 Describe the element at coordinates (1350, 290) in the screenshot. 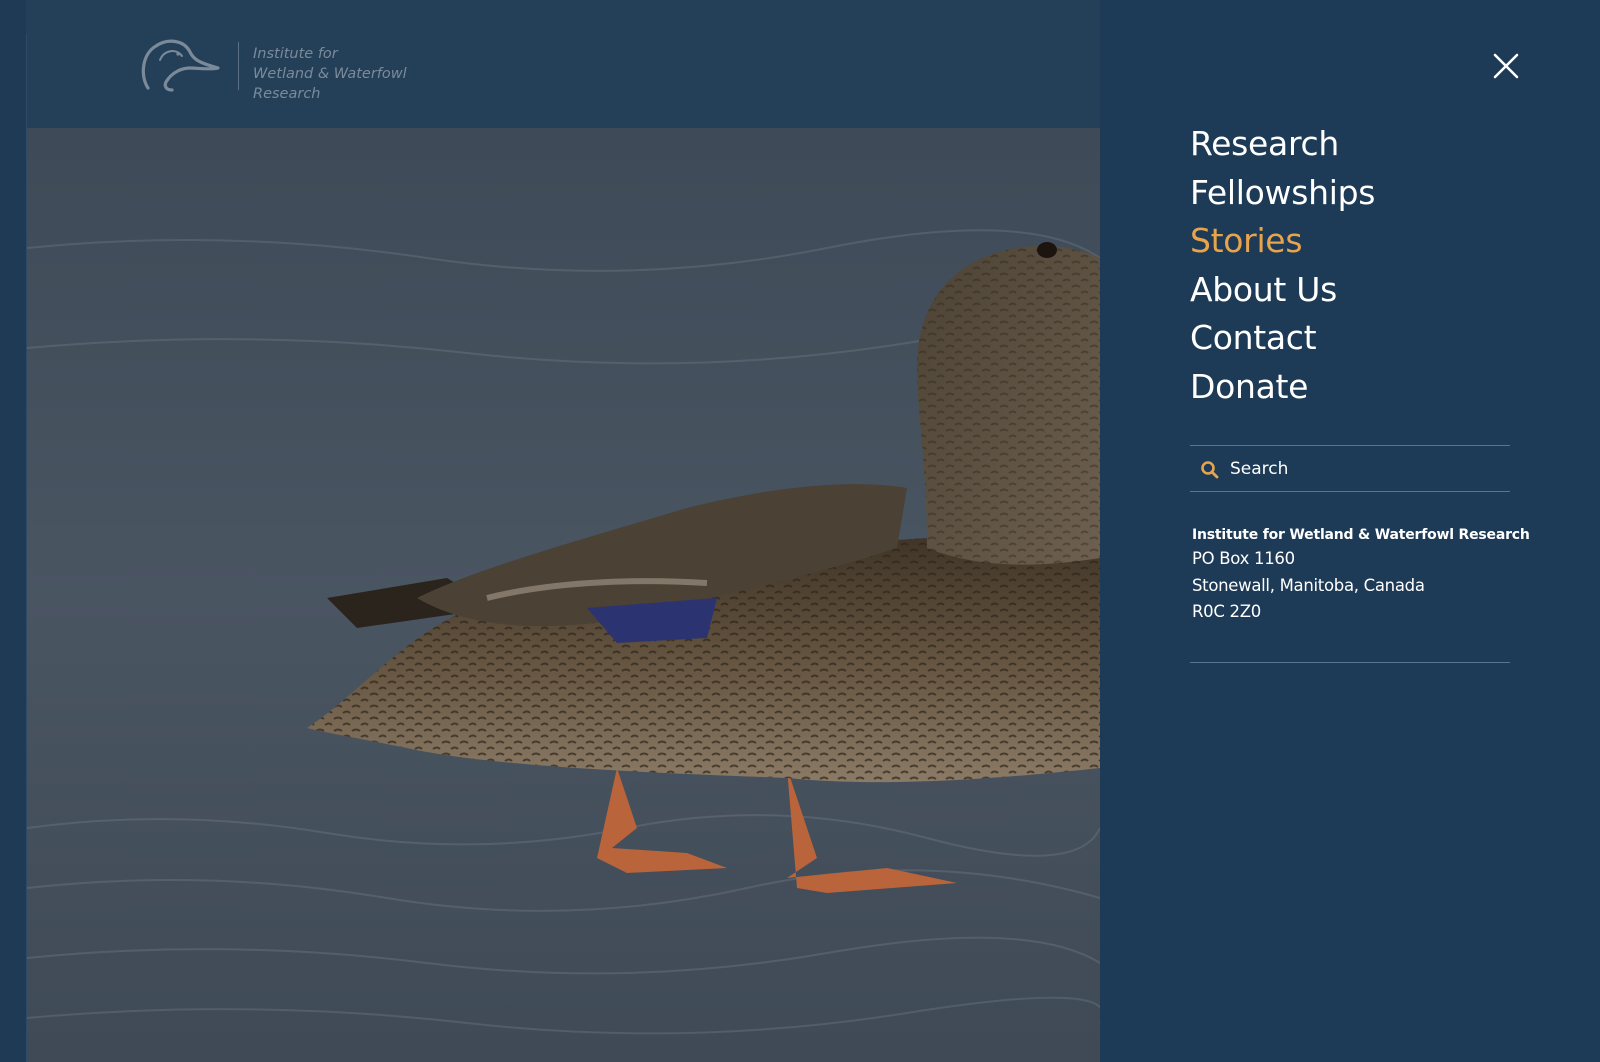

I see `menu-item-about-us: About Us` at that location.